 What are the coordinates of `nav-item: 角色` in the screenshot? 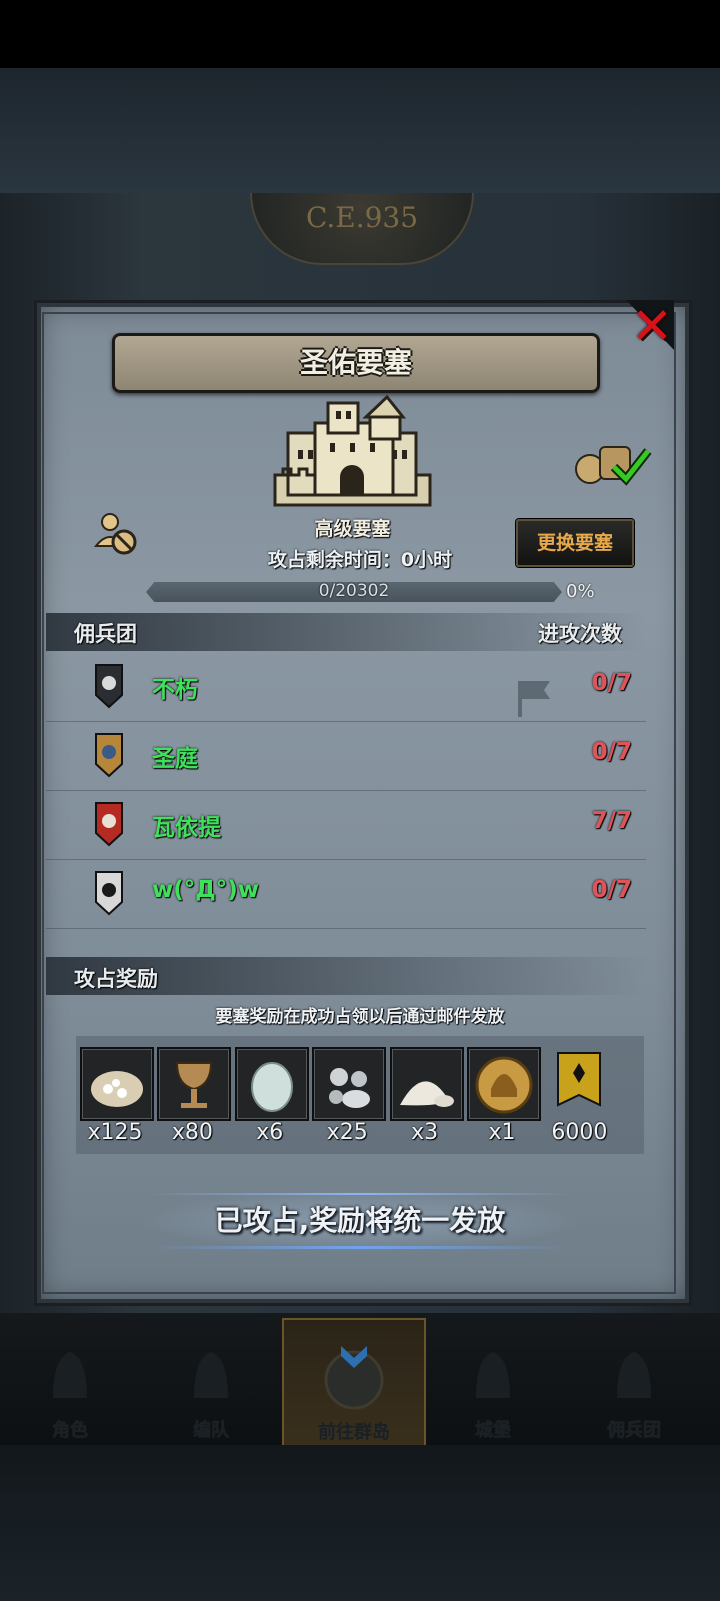 It's located at (70, 1381).